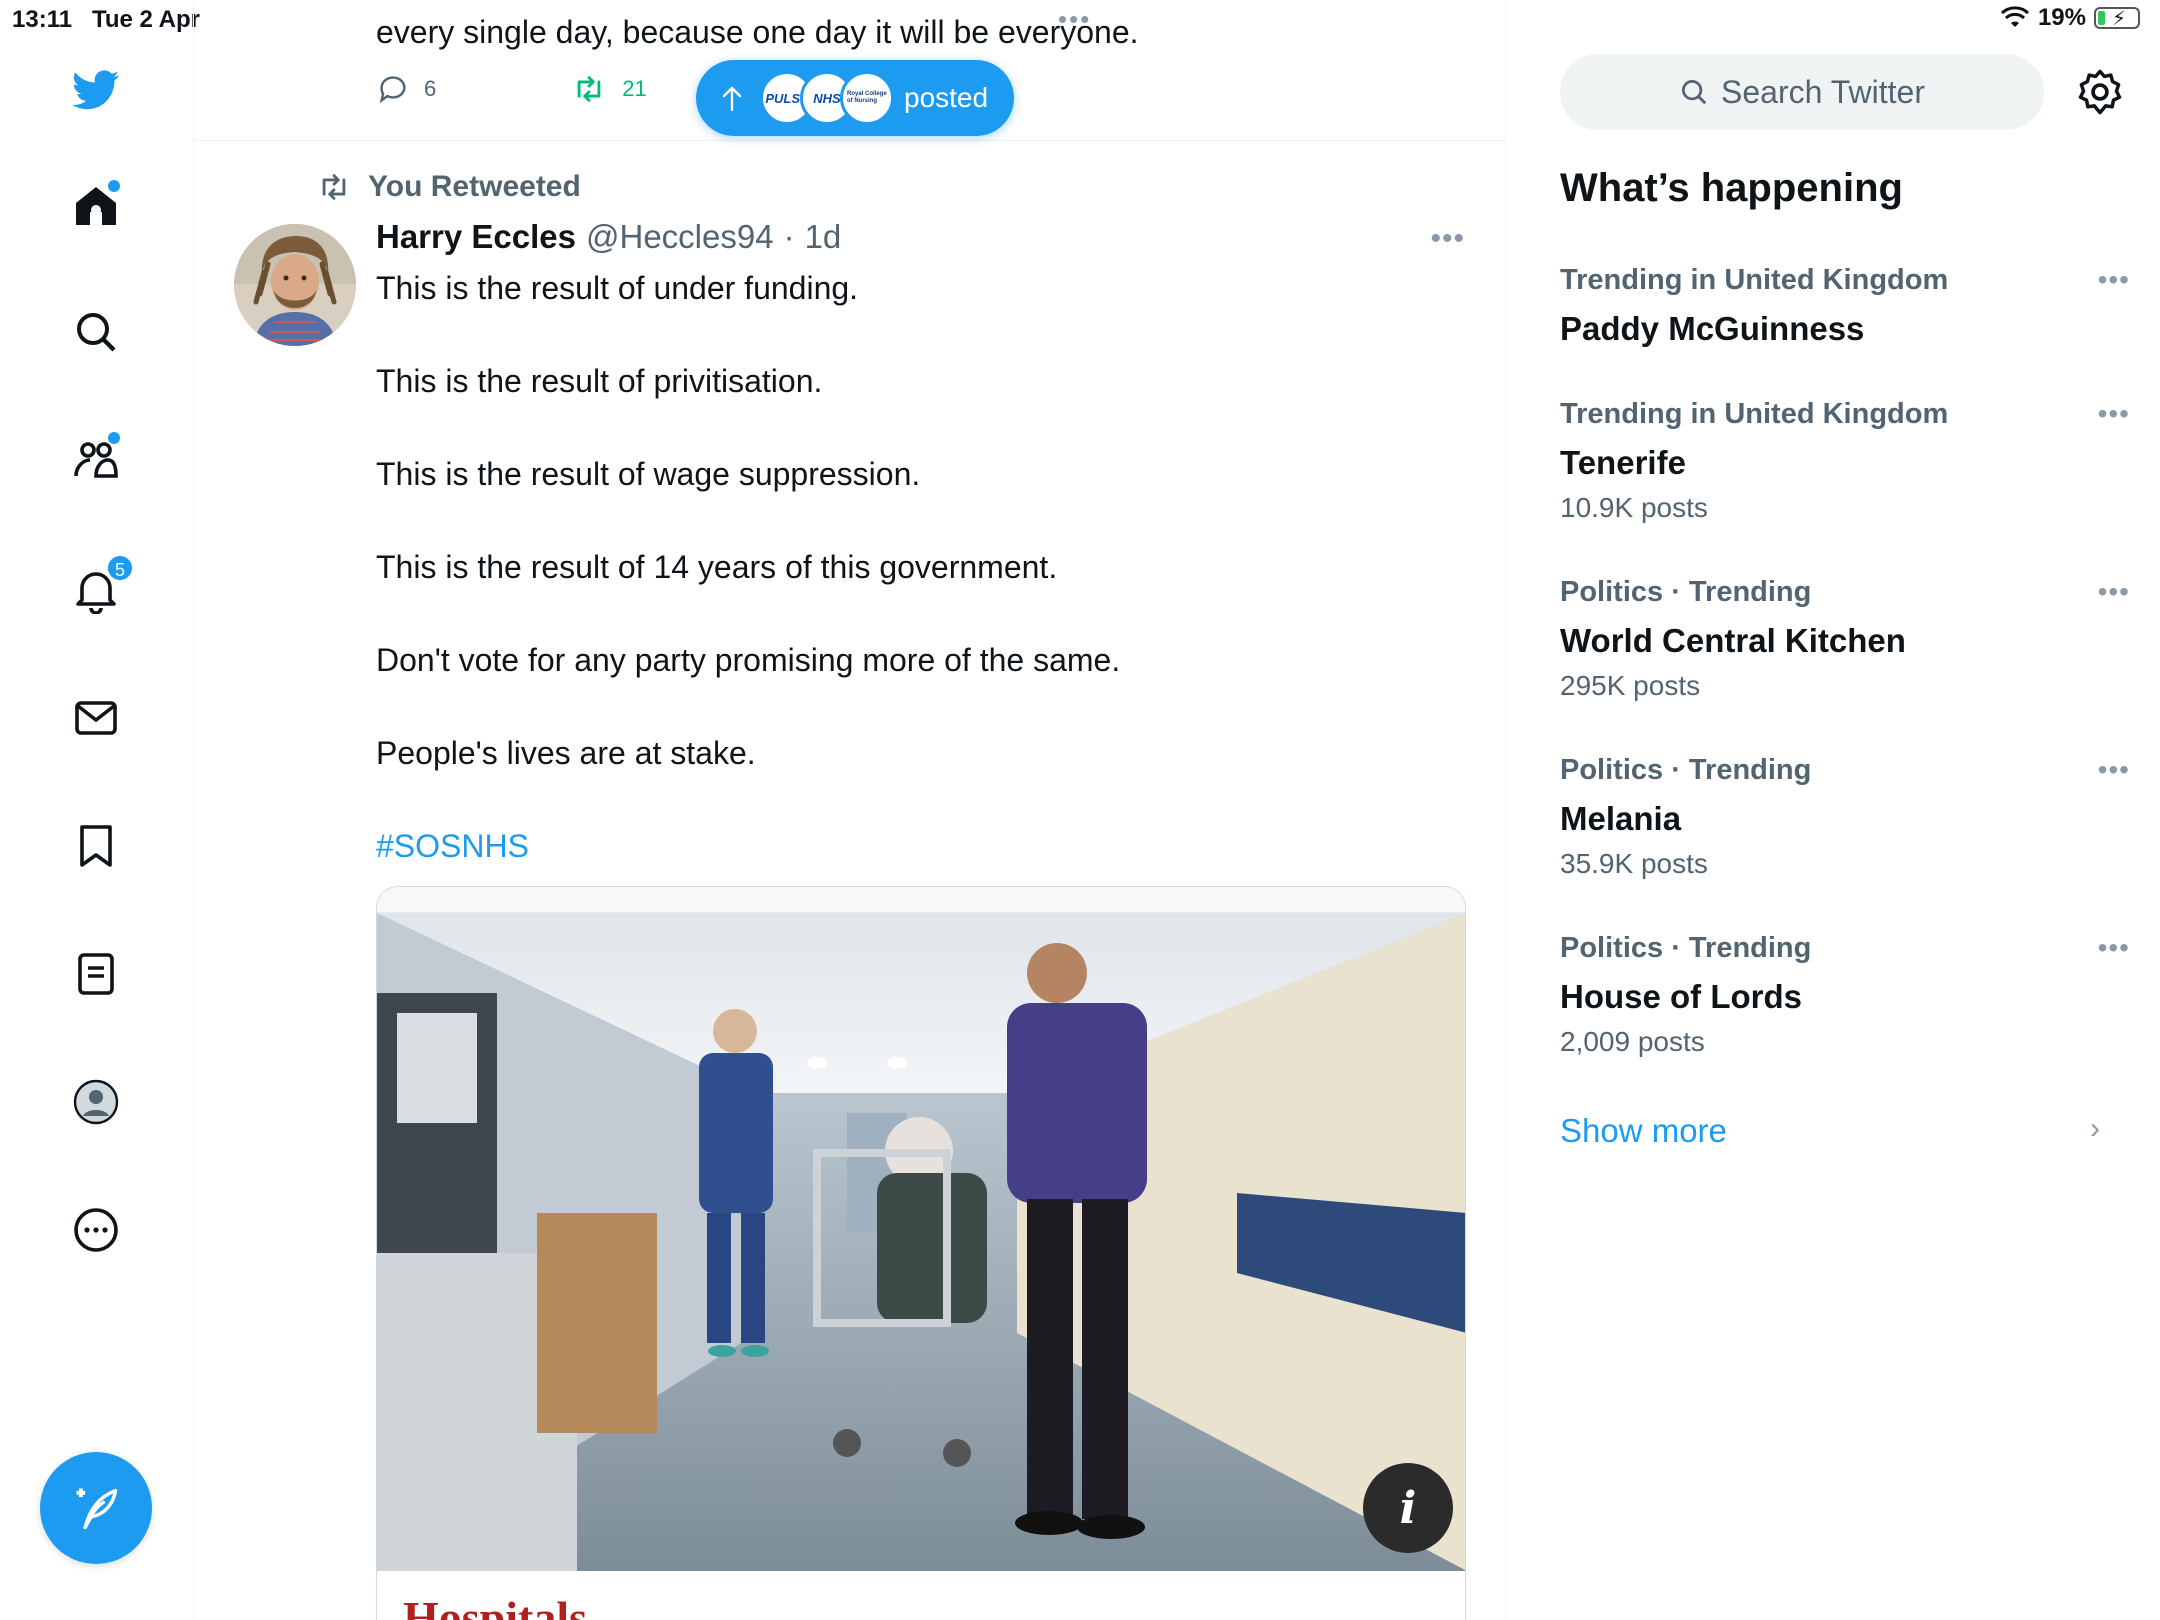 This screenshot has width=2160, height=1620. Describe the element at coordinates (511, 89) in the screenshot. I see `previous-tweet-actions: 6 21` at that location.